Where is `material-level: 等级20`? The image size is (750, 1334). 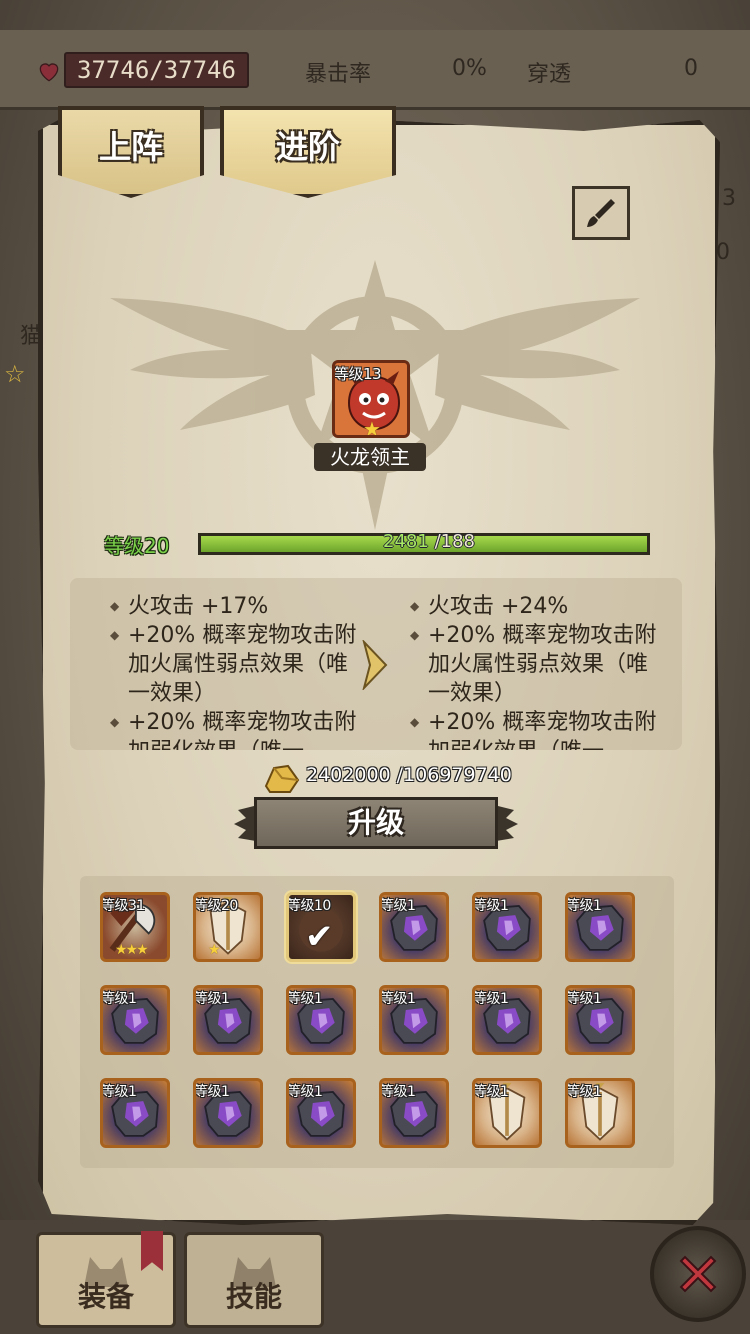 material-level: 等级20 is located at coordinates (216, 906).